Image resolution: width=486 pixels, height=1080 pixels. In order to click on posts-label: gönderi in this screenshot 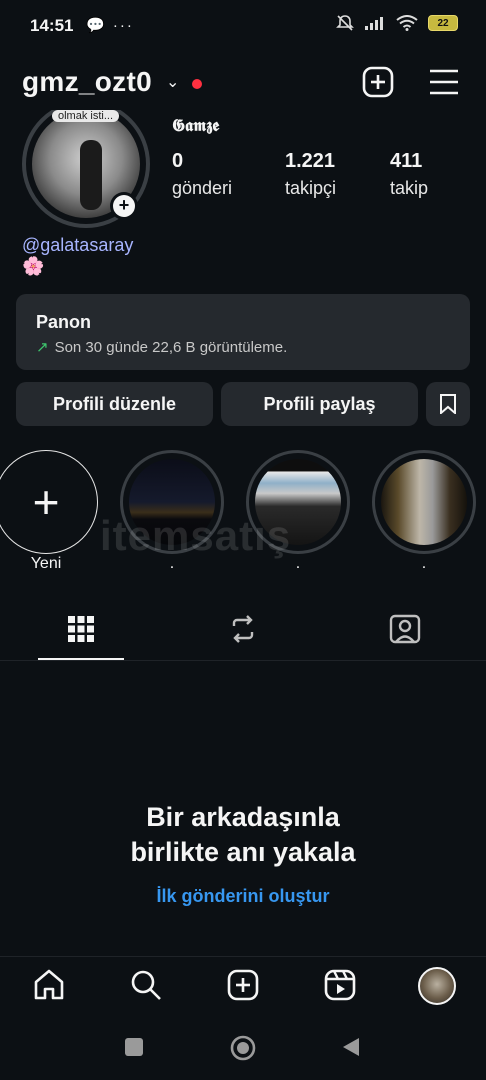, I will do `click(202, 188)`.